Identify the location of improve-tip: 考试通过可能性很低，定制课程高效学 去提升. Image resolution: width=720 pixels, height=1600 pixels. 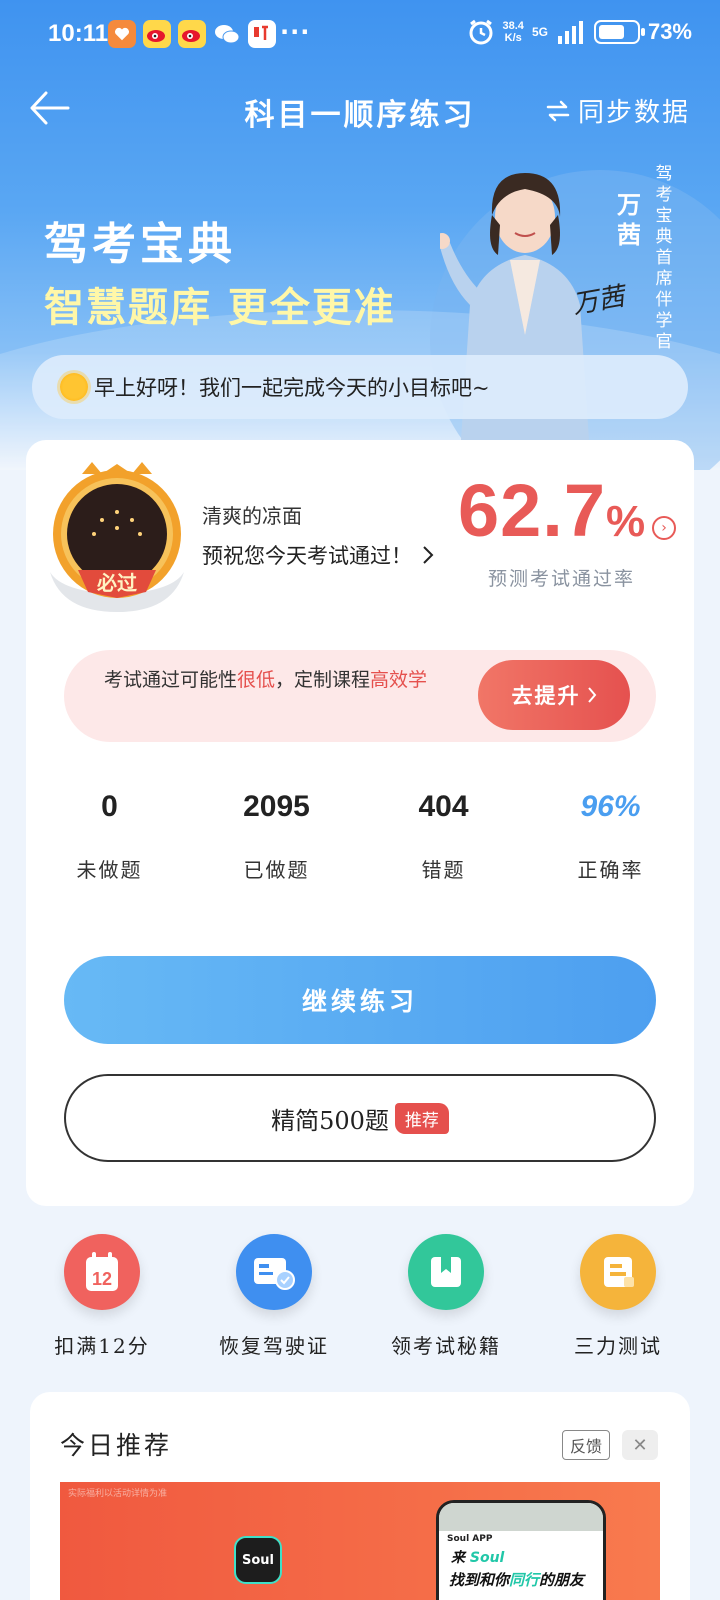
(360, 696).